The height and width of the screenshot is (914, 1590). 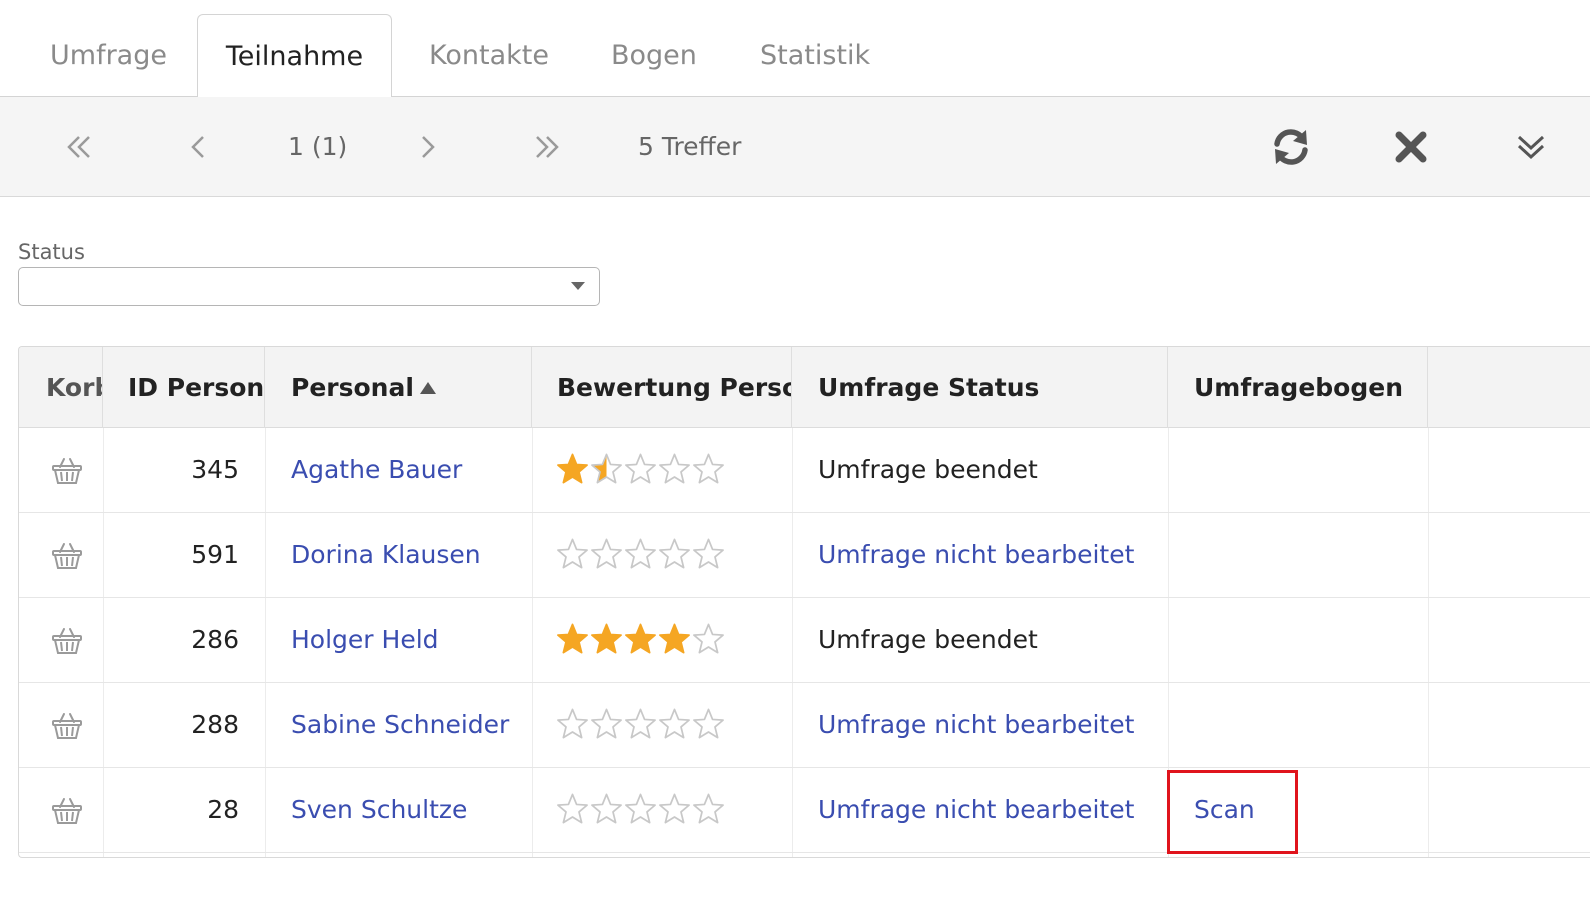 I want to click on column-header-status: Umfrage Status, so click(x=980, y=387).